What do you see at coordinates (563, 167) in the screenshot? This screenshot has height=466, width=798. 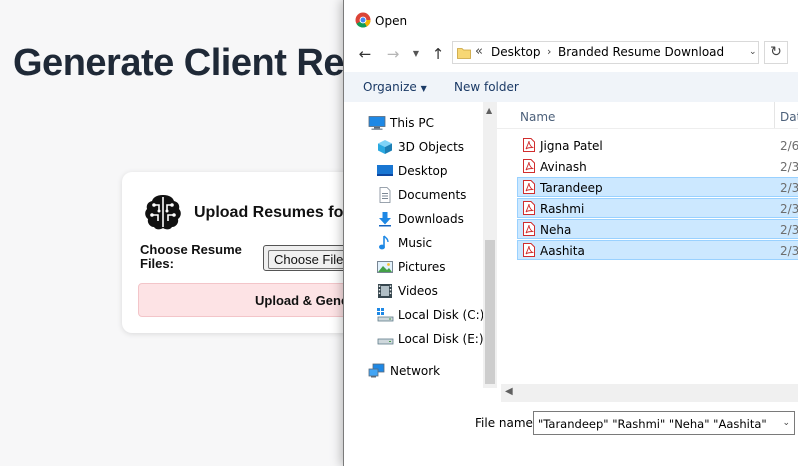 I see `file-name: Avinash` at bounding box center [563, 167].